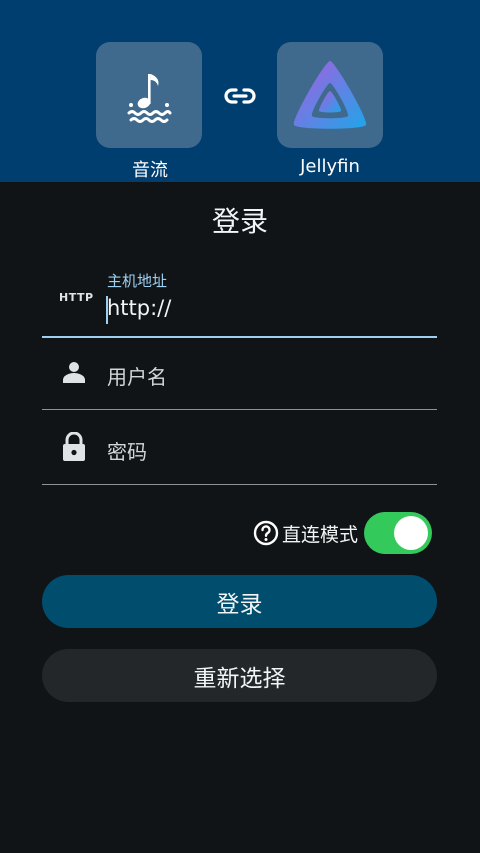 The image size is (480, 853). I want to click on direct-mode-label: 直连模式, so click(319, 534).